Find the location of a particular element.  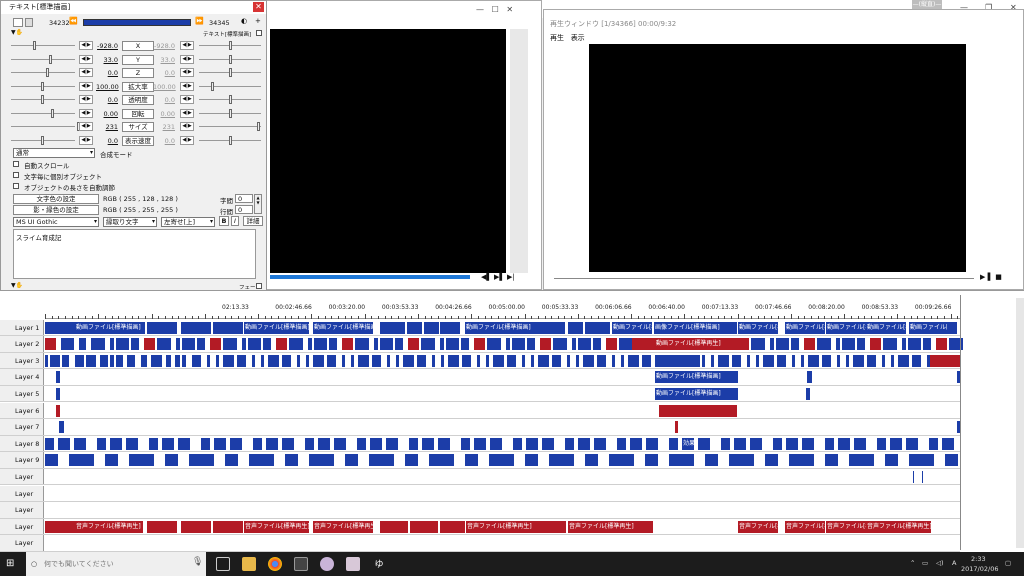

timeline-layer: Layer 5 動画ファイル[標準描画] is located at coordinates (480, 394).